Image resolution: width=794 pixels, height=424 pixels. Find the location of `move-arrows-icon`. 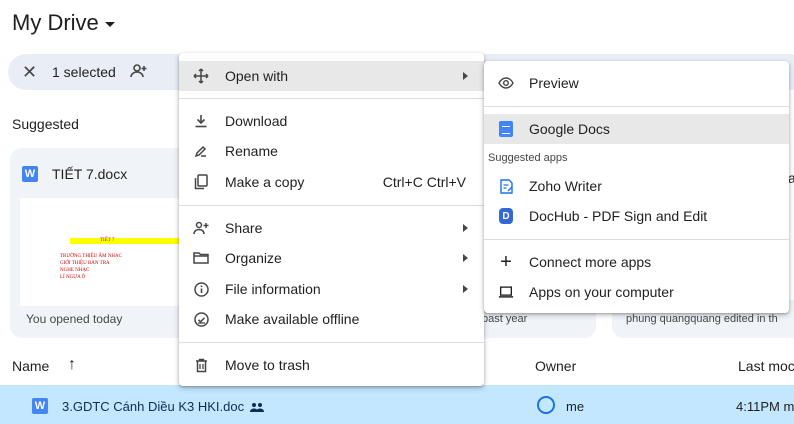

move-arrows-icon is located at coordinates (201, 76).